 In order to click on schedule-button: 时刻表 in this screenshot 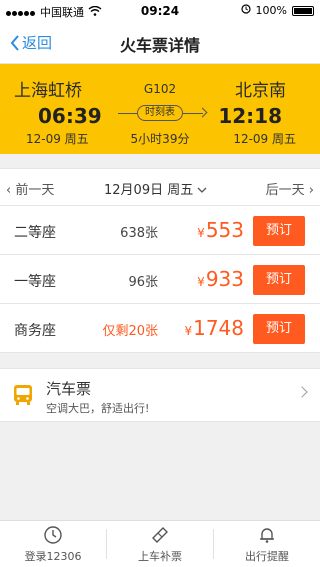, I will do `click(160, 113)`.